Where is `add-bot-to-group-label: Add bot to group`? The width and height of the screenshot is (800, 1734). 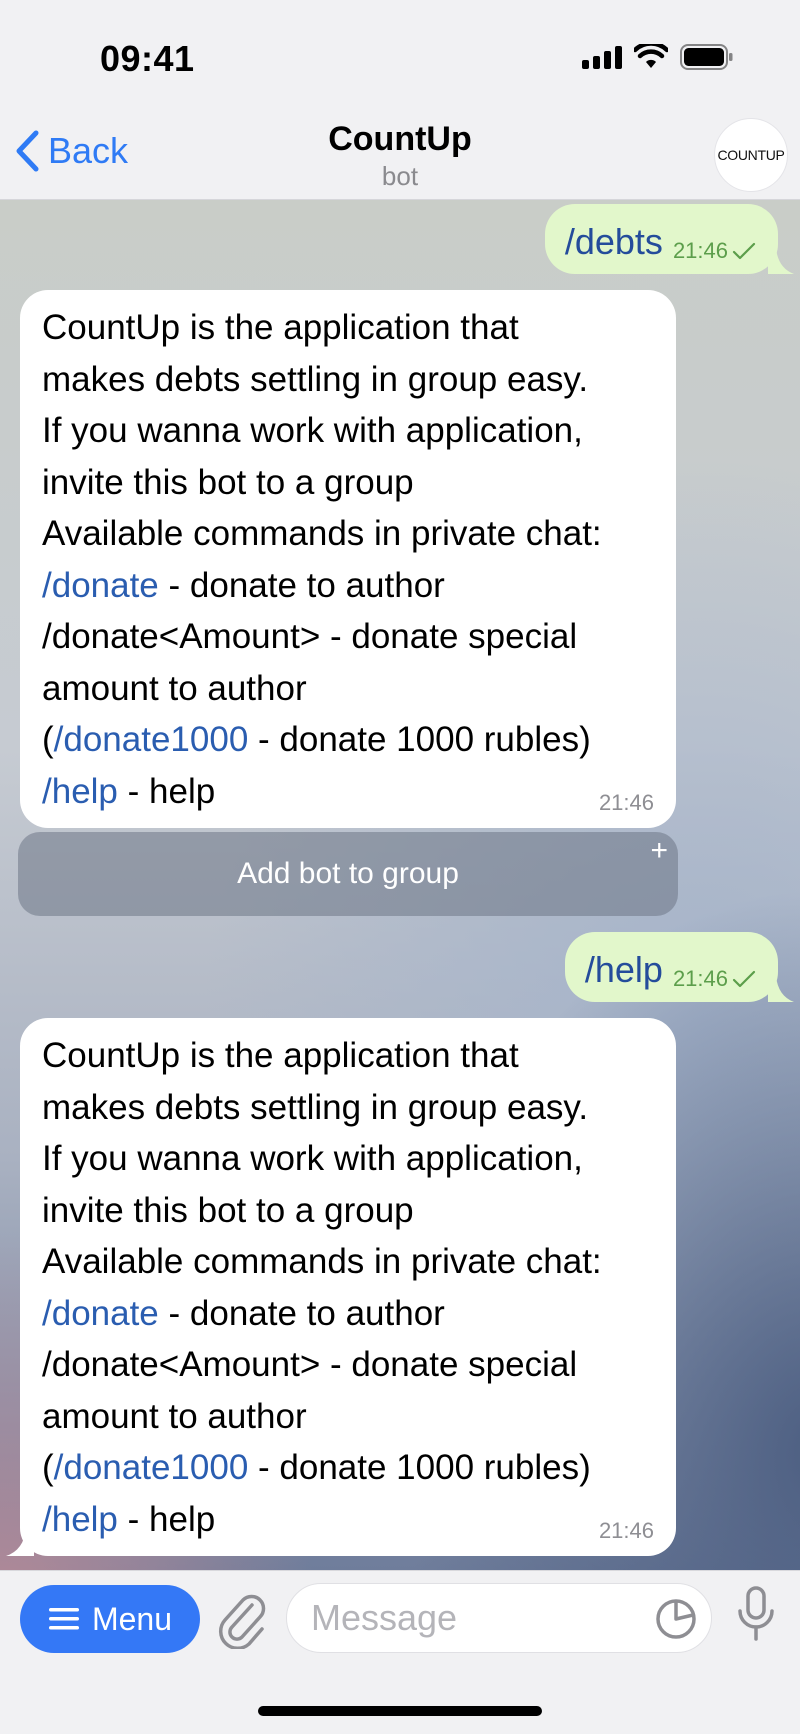 add-bot-to-group-label: Add bot to group is located at coordinates (348, 873).